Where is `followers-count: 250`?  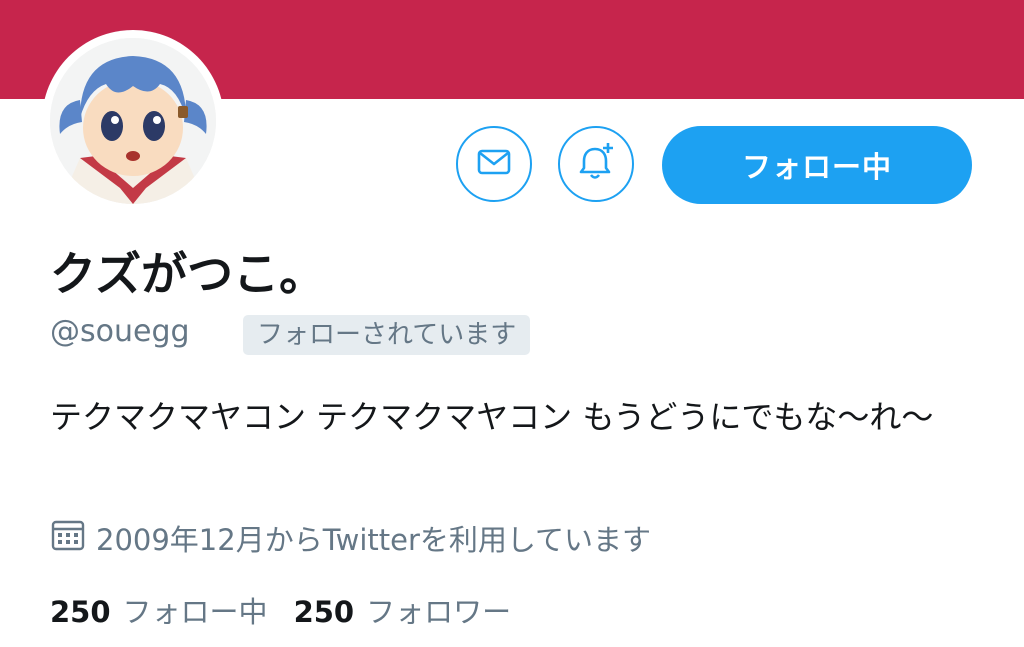
followers-count: 250 is located at coordinates (324, 612).